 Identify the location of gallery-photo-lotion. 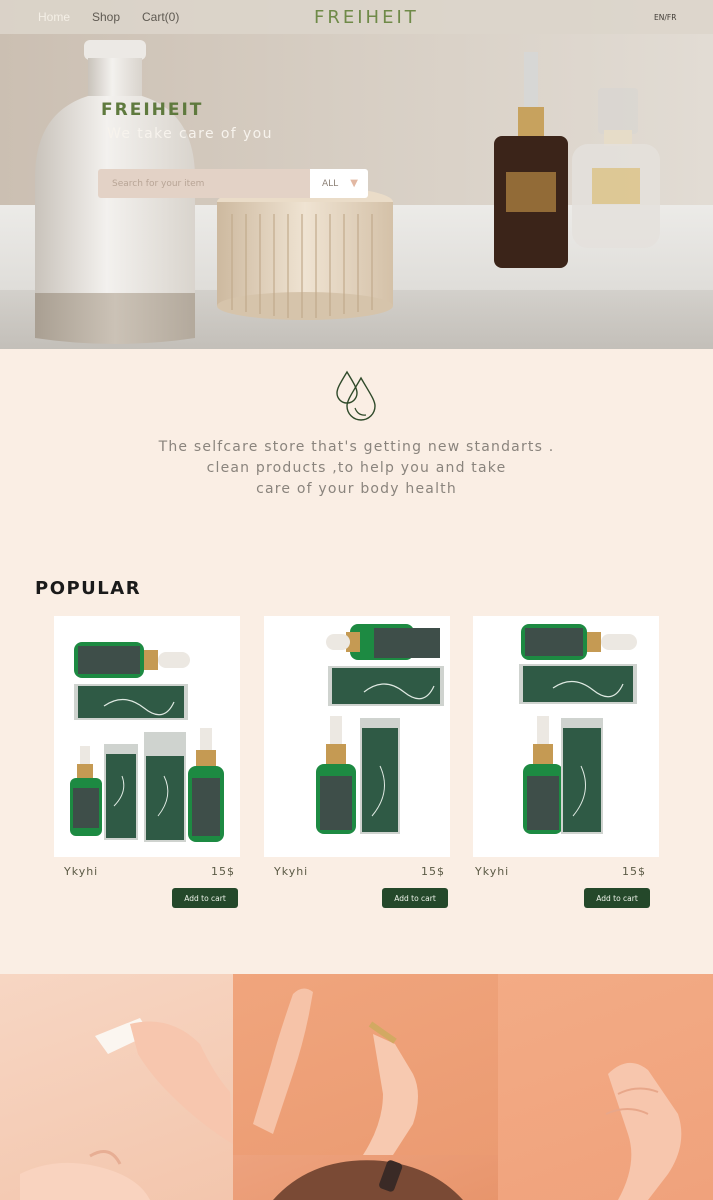
(116, 1087).